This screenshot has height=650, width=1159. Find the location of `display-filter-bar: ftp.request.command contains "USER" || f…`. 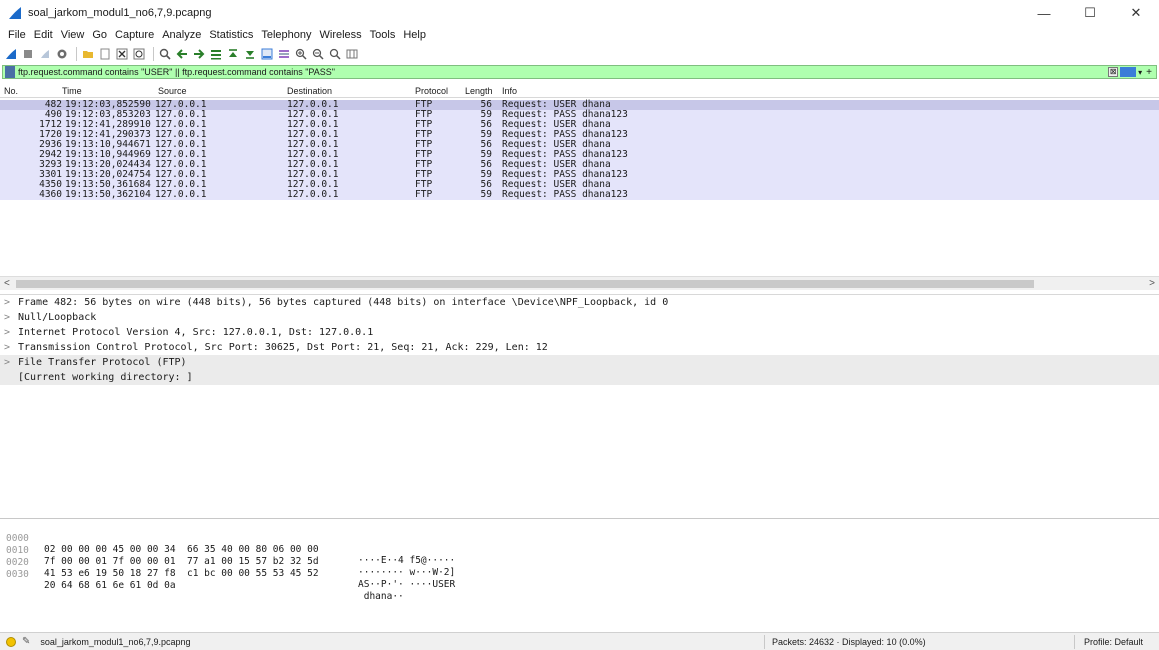

display-filter-bar: ftp.request.command contains "USER" || f… is located at coordinates (579, 72).